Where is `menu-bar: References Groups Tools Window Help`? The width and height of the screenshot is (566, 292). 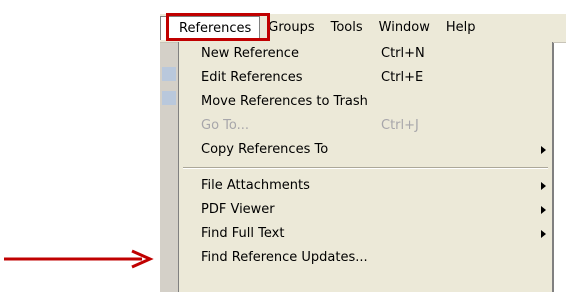 menu-bar: References Groups Tools Window Help is located at coordinates (363, 28).